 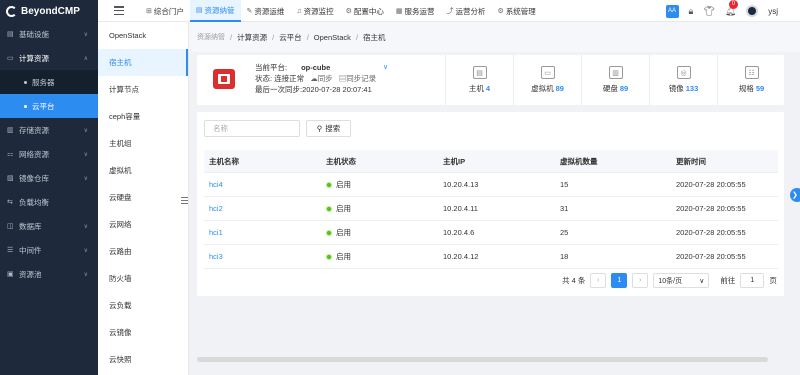 I want to click on nav-item-resource-management: ▤ 资源纳管, so click(x=215, y=11).